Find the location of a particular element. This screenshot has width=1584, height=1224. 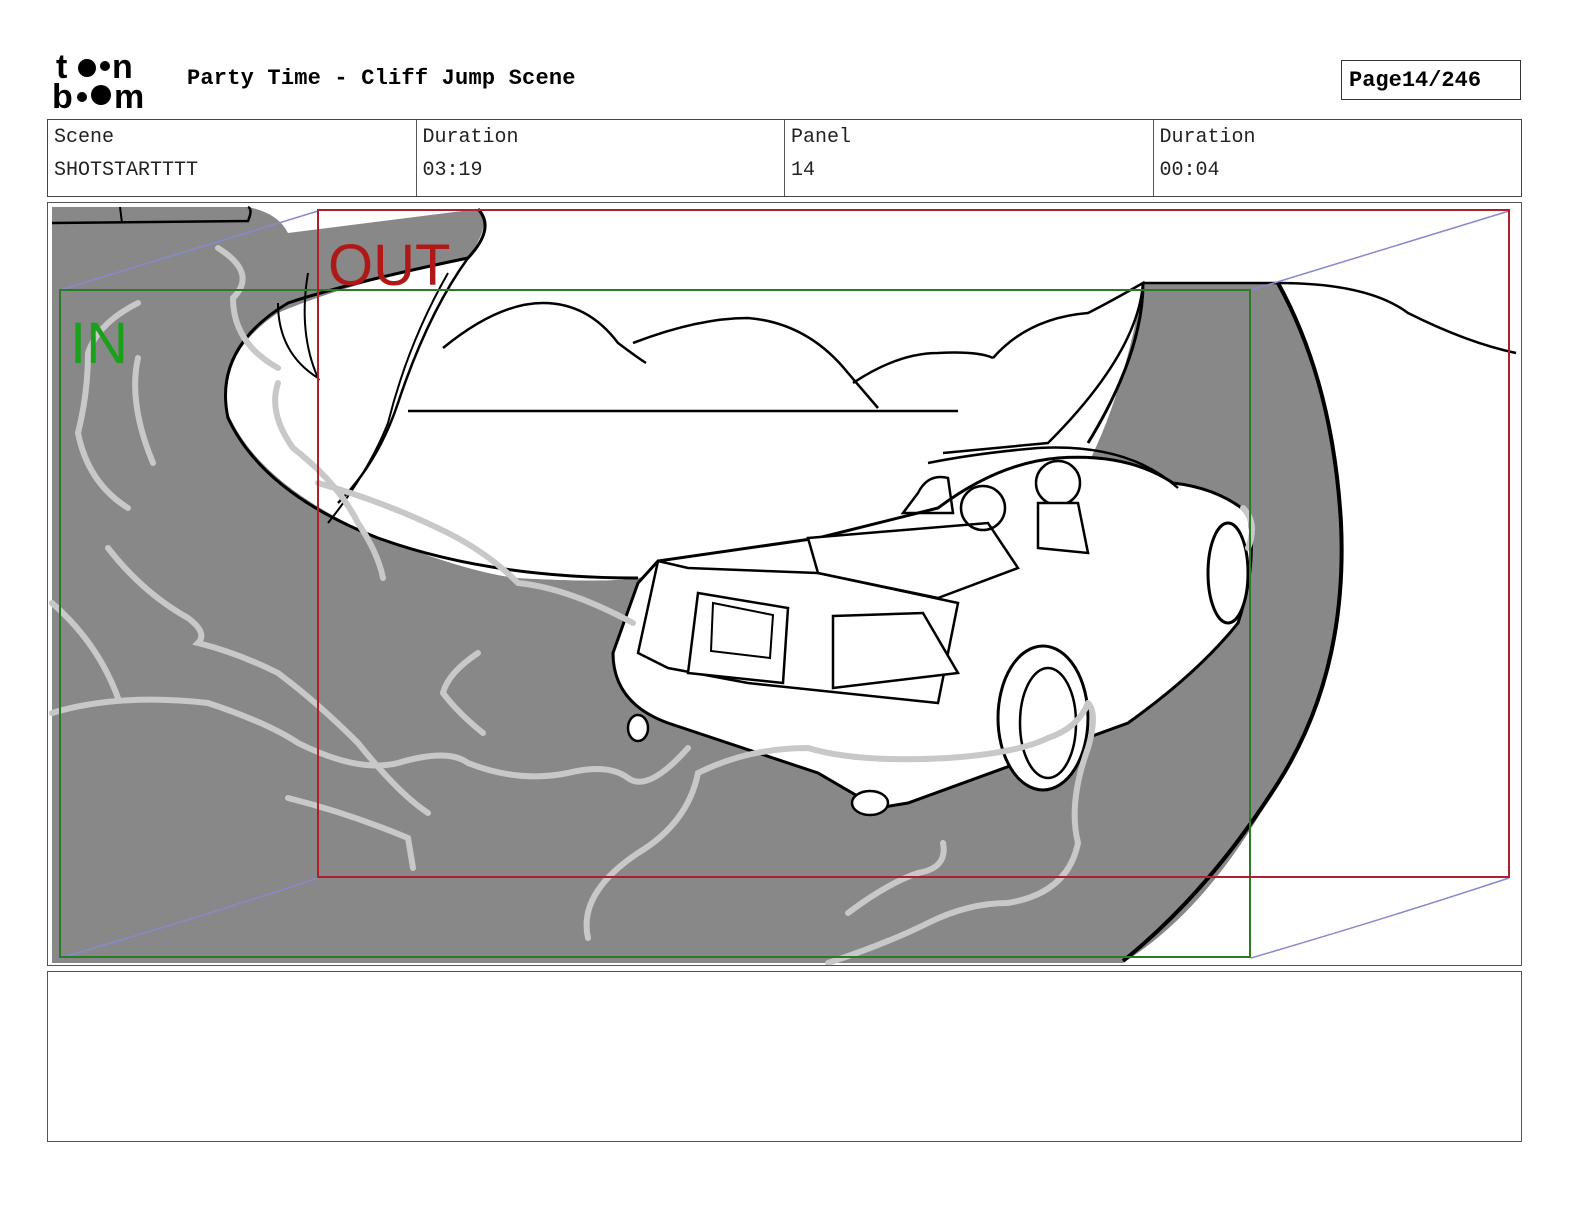

scene-value: SHOTSTARTTTT is located at coordinates (126, 170).